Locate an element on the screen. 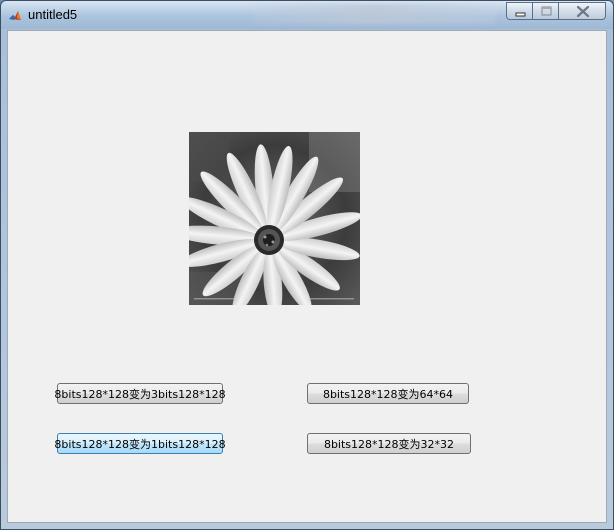  minimize-button is located at coordinates (519, 11).